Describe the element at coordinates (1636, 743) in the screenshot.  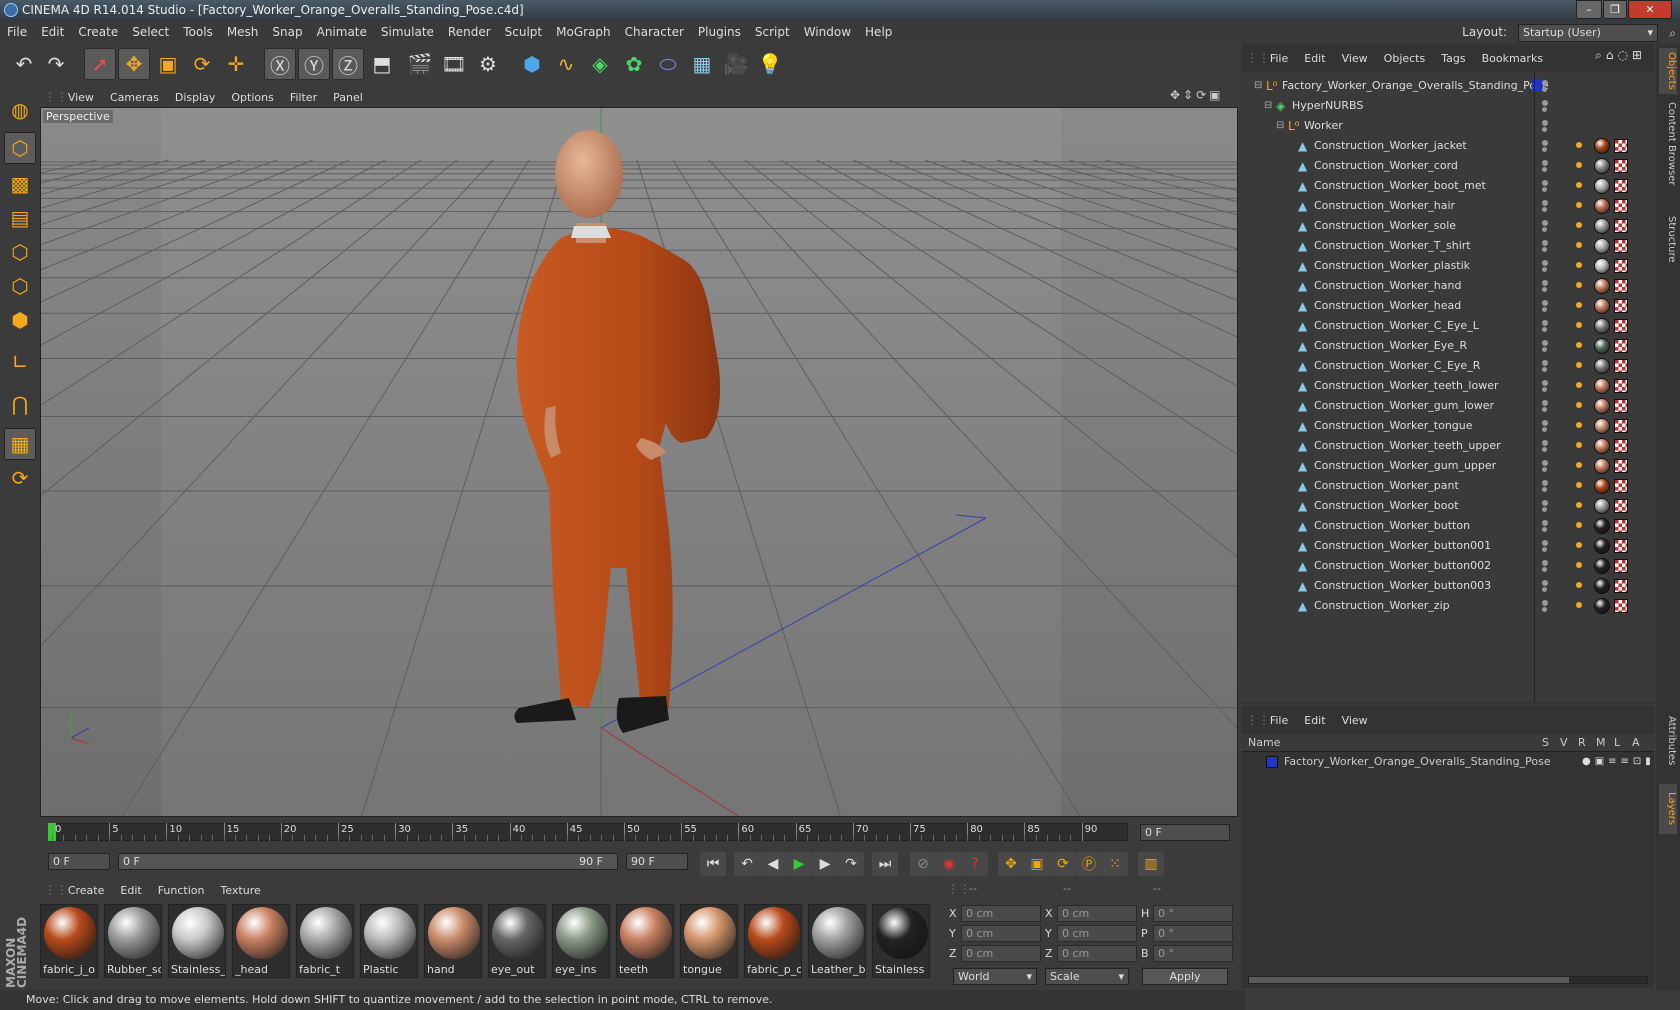
I see `layer-col-header: A` at that location.